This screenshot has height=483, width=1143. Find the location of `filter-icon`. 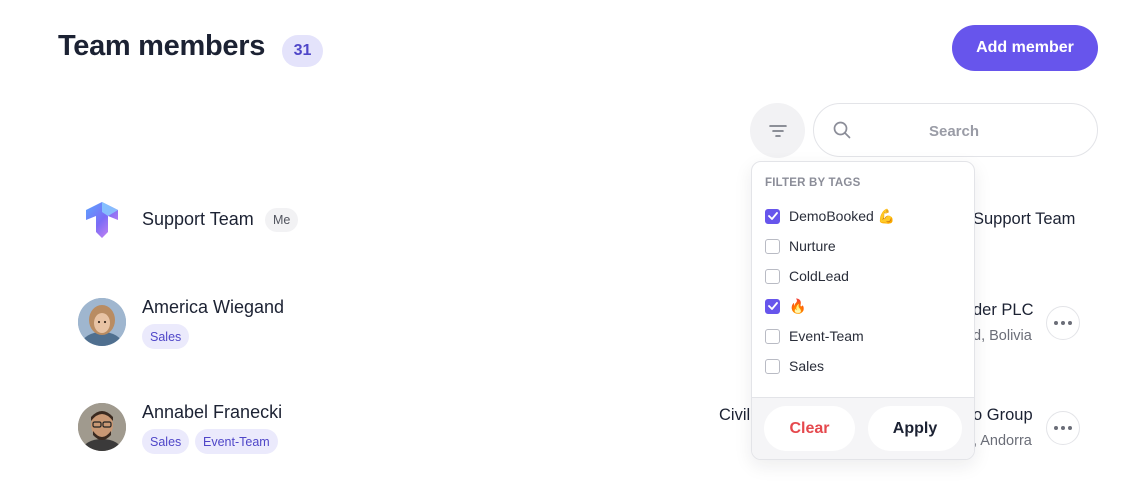

filter-icon is located at coordinates (777, 130).